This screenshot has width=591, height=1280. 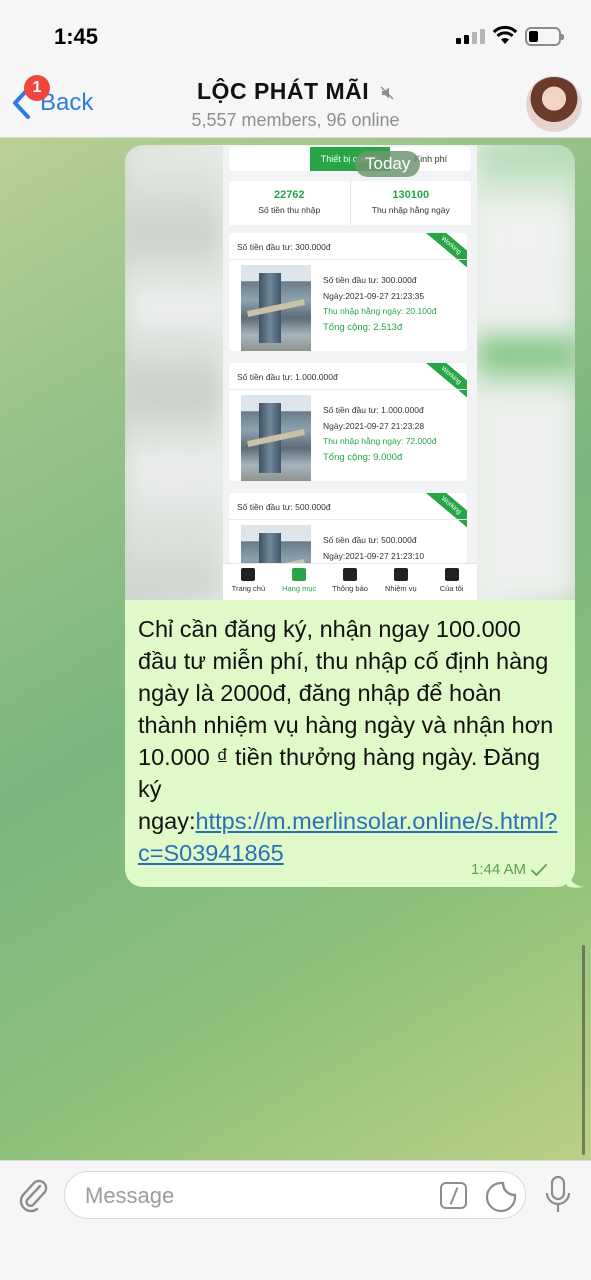 What do you see at coordinates (499, 869) in the screenshot?
I see `message-time: 1:44 AM` at bounding box center [499, 869].